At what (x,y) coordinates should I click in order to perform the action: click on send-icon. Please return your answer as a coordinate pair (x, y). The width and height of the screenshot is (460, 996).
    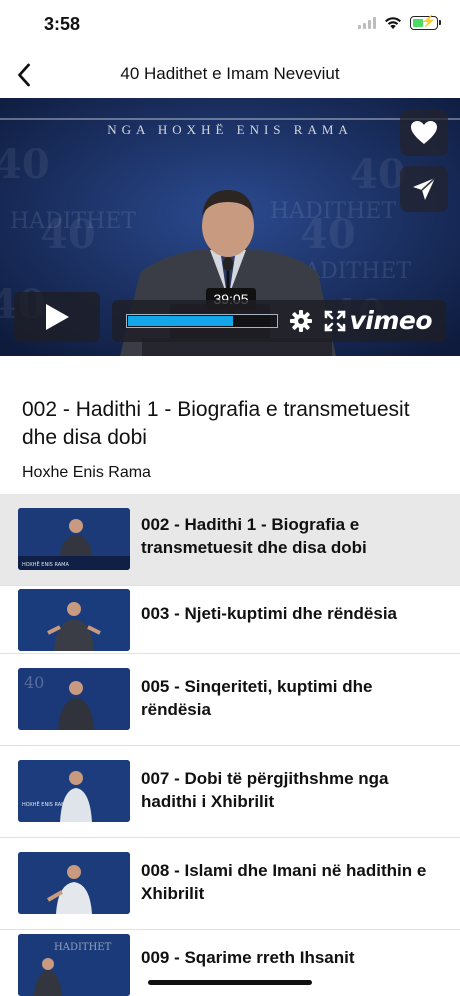
    Looking at the image, I should click on (424, 188).